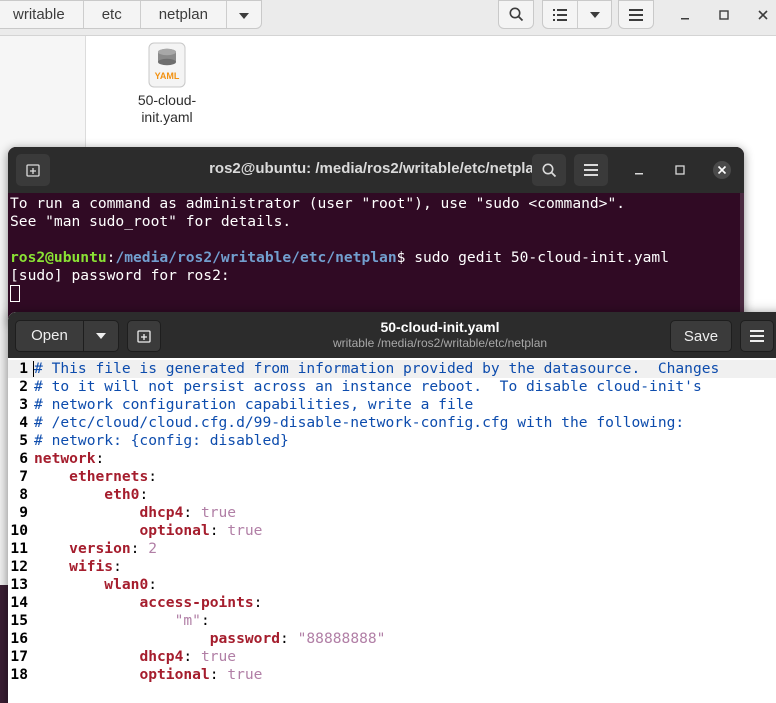  What do you see at coordinates (392, 459) in the screenshot?
I see `code-line: 6 network:` at bounding box center [392, 459].